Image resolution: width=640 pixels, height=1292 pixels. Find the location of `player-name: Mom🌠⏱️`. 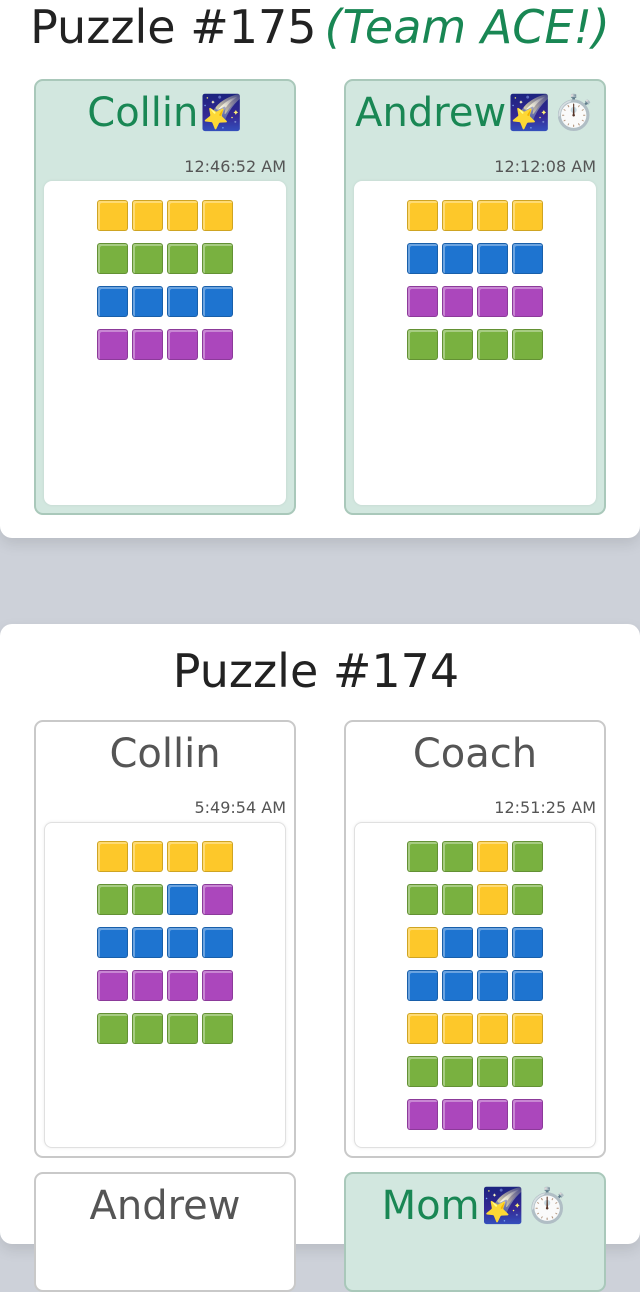

player-name: Mom🌠⏱️ is located at coordinates (475, 1206).